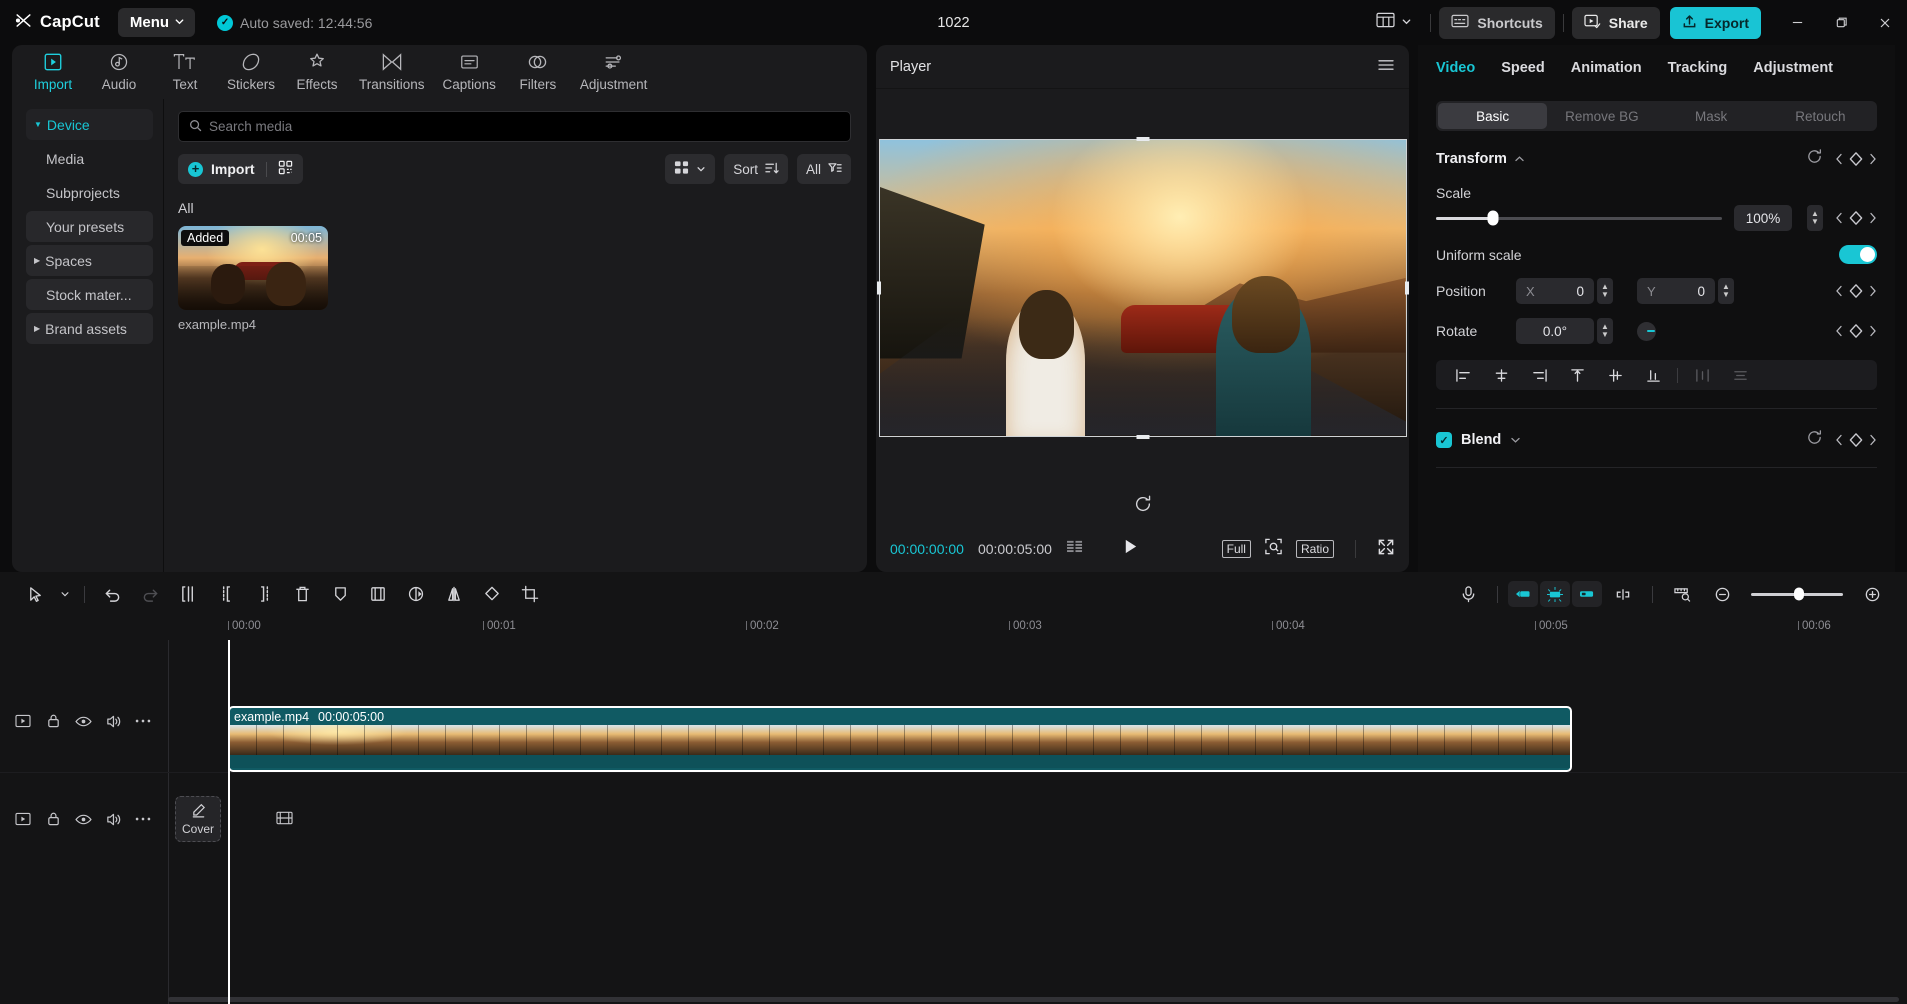  Describe the element at coordinates (1797, 594) in the screenshot. I see `timeline-zoom-slider` at that location.